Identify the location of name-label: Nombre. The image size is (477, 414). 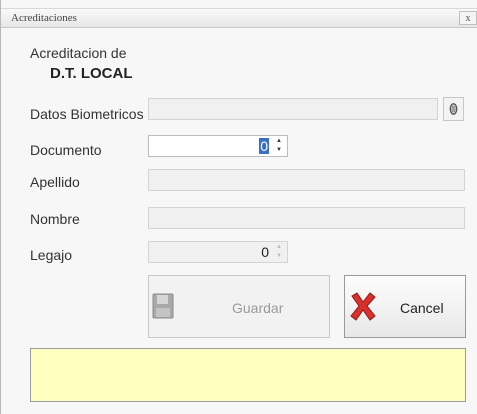
(55, 219).